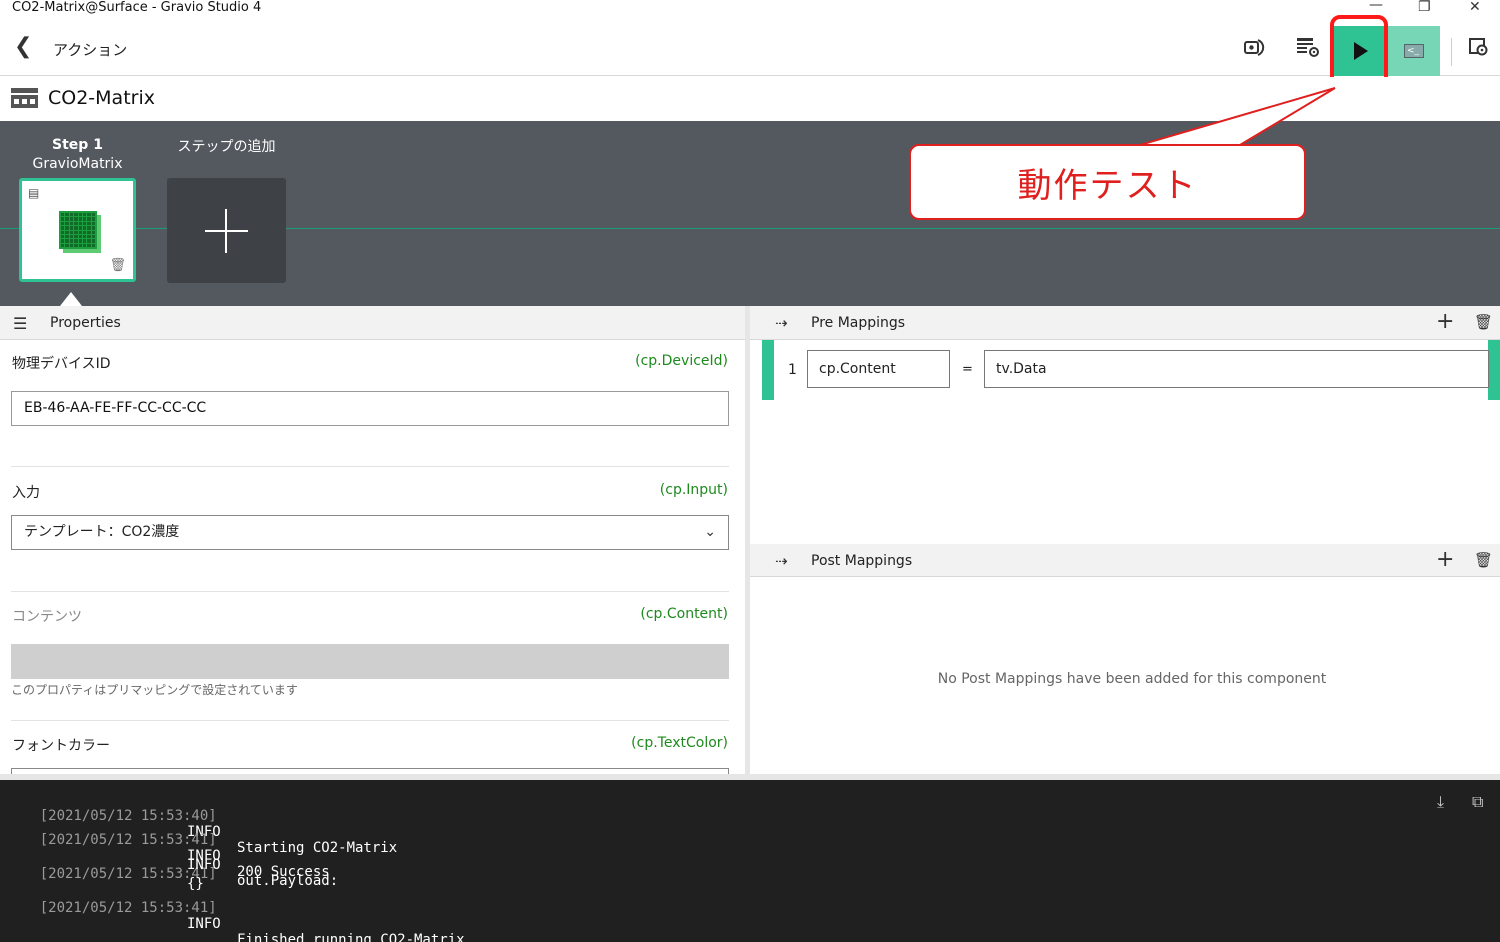  Describe the element at coordinates (858, 323) in the screenshot. I see `pre-mappings-title: Pre Mappings` at that location.